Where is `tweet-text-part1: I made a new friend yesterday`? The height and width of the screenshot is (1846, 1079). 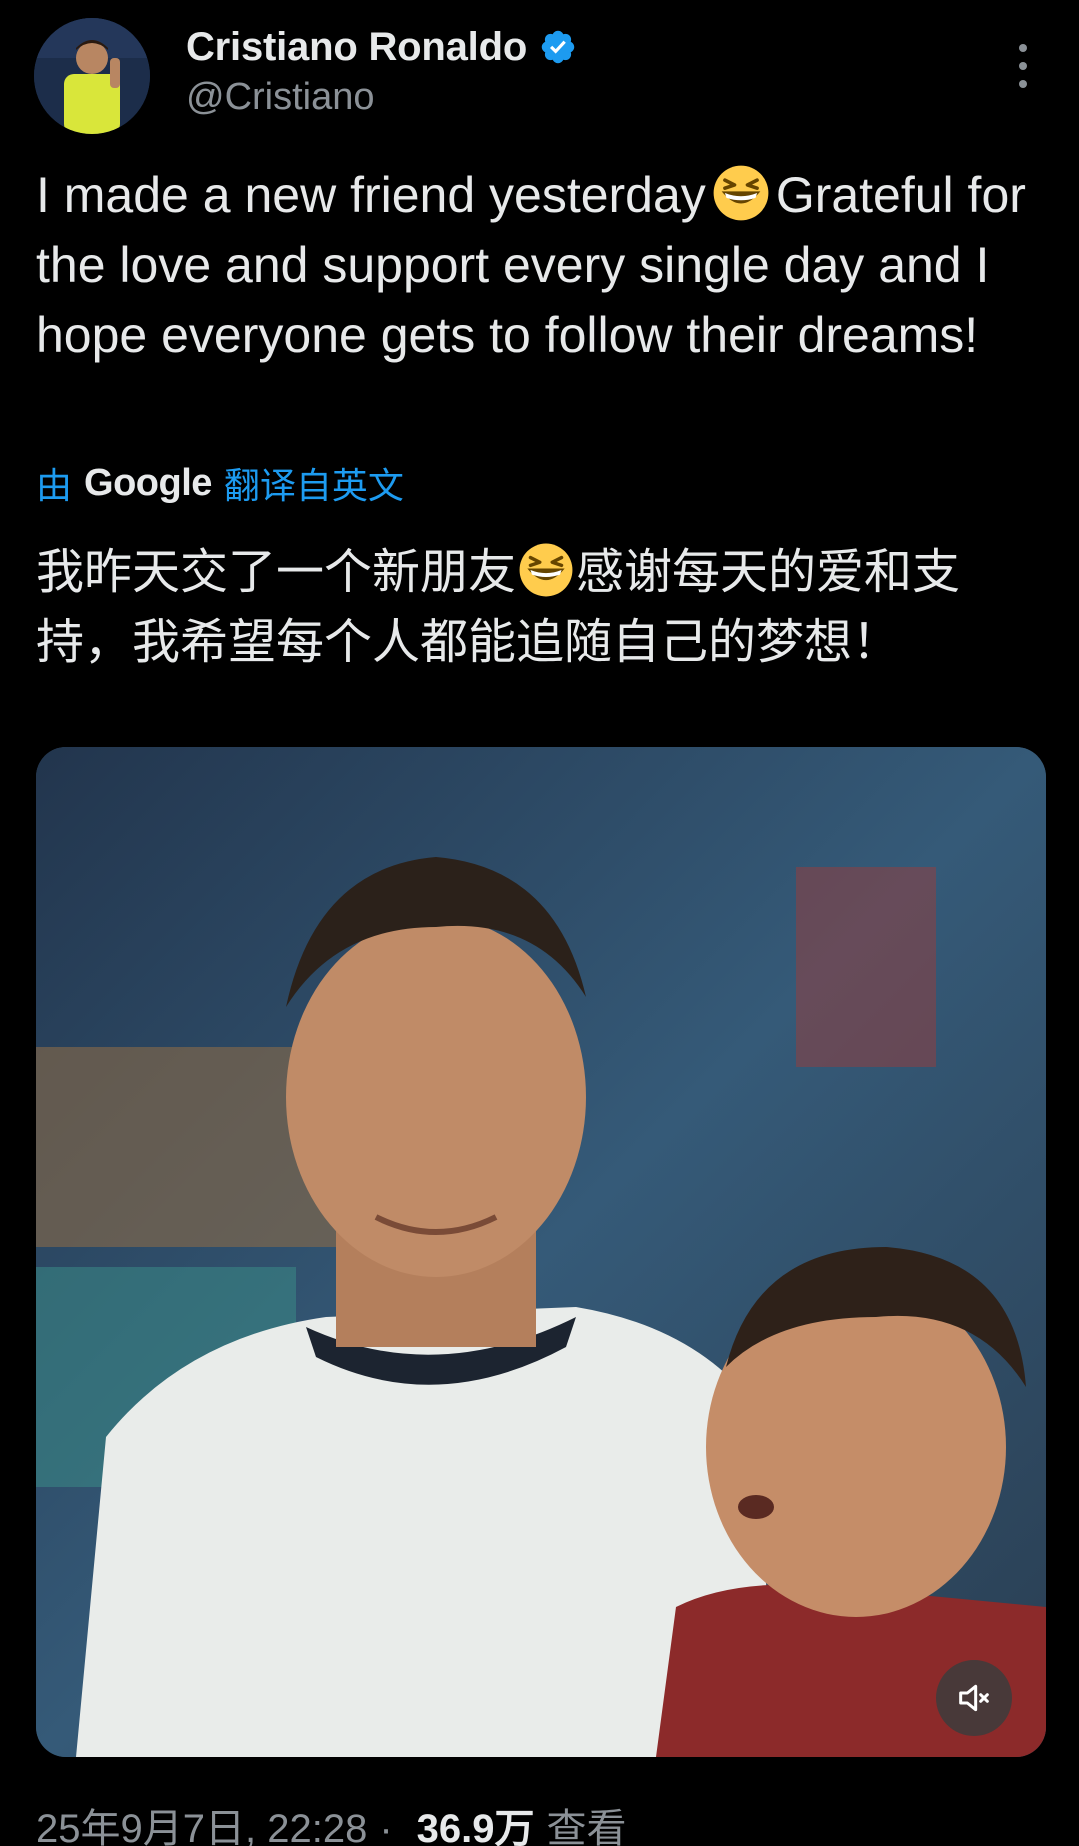
tweet-text-part1: I made a new friend yesterday is located at coordinates (371, 195).